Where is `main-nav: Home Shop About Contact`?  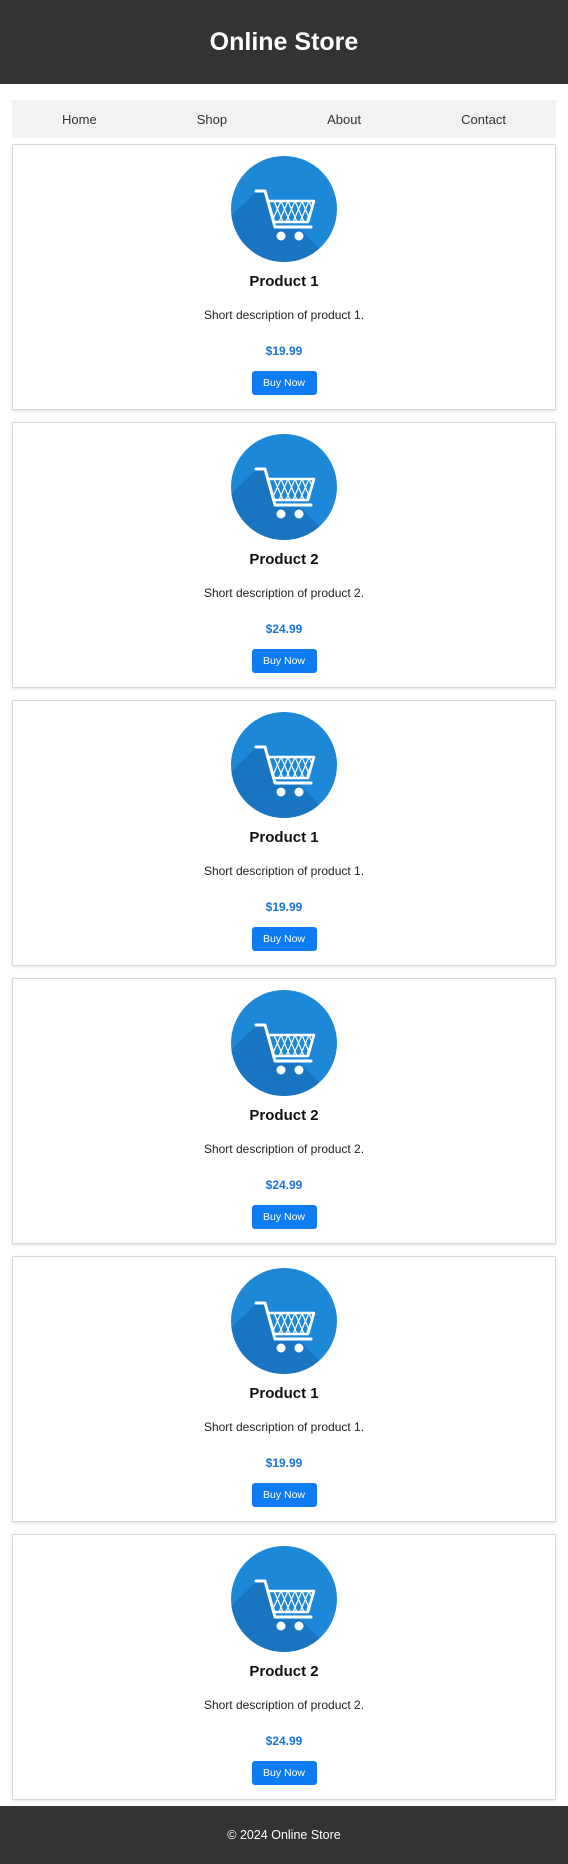 main-nav: Home Shop About Contact is located at coordinates (284, 119).